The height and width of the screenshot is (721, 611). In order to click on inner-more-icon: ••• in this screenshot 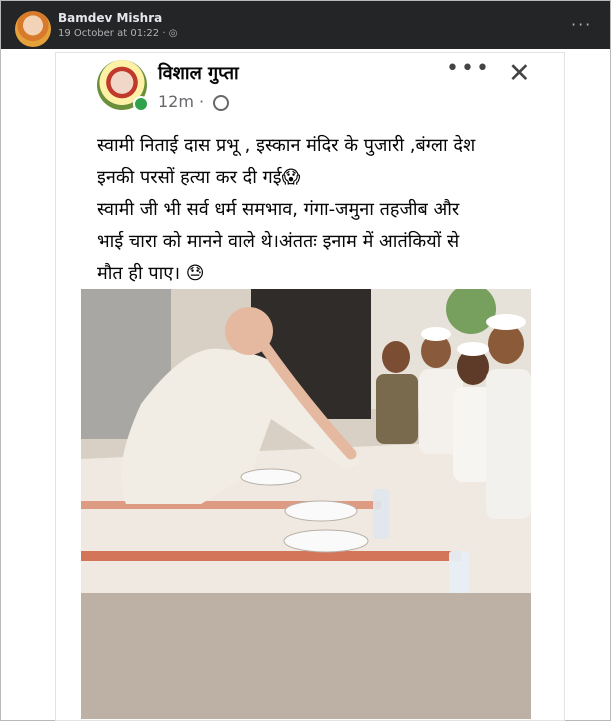, I will do `click(468, 68)`.